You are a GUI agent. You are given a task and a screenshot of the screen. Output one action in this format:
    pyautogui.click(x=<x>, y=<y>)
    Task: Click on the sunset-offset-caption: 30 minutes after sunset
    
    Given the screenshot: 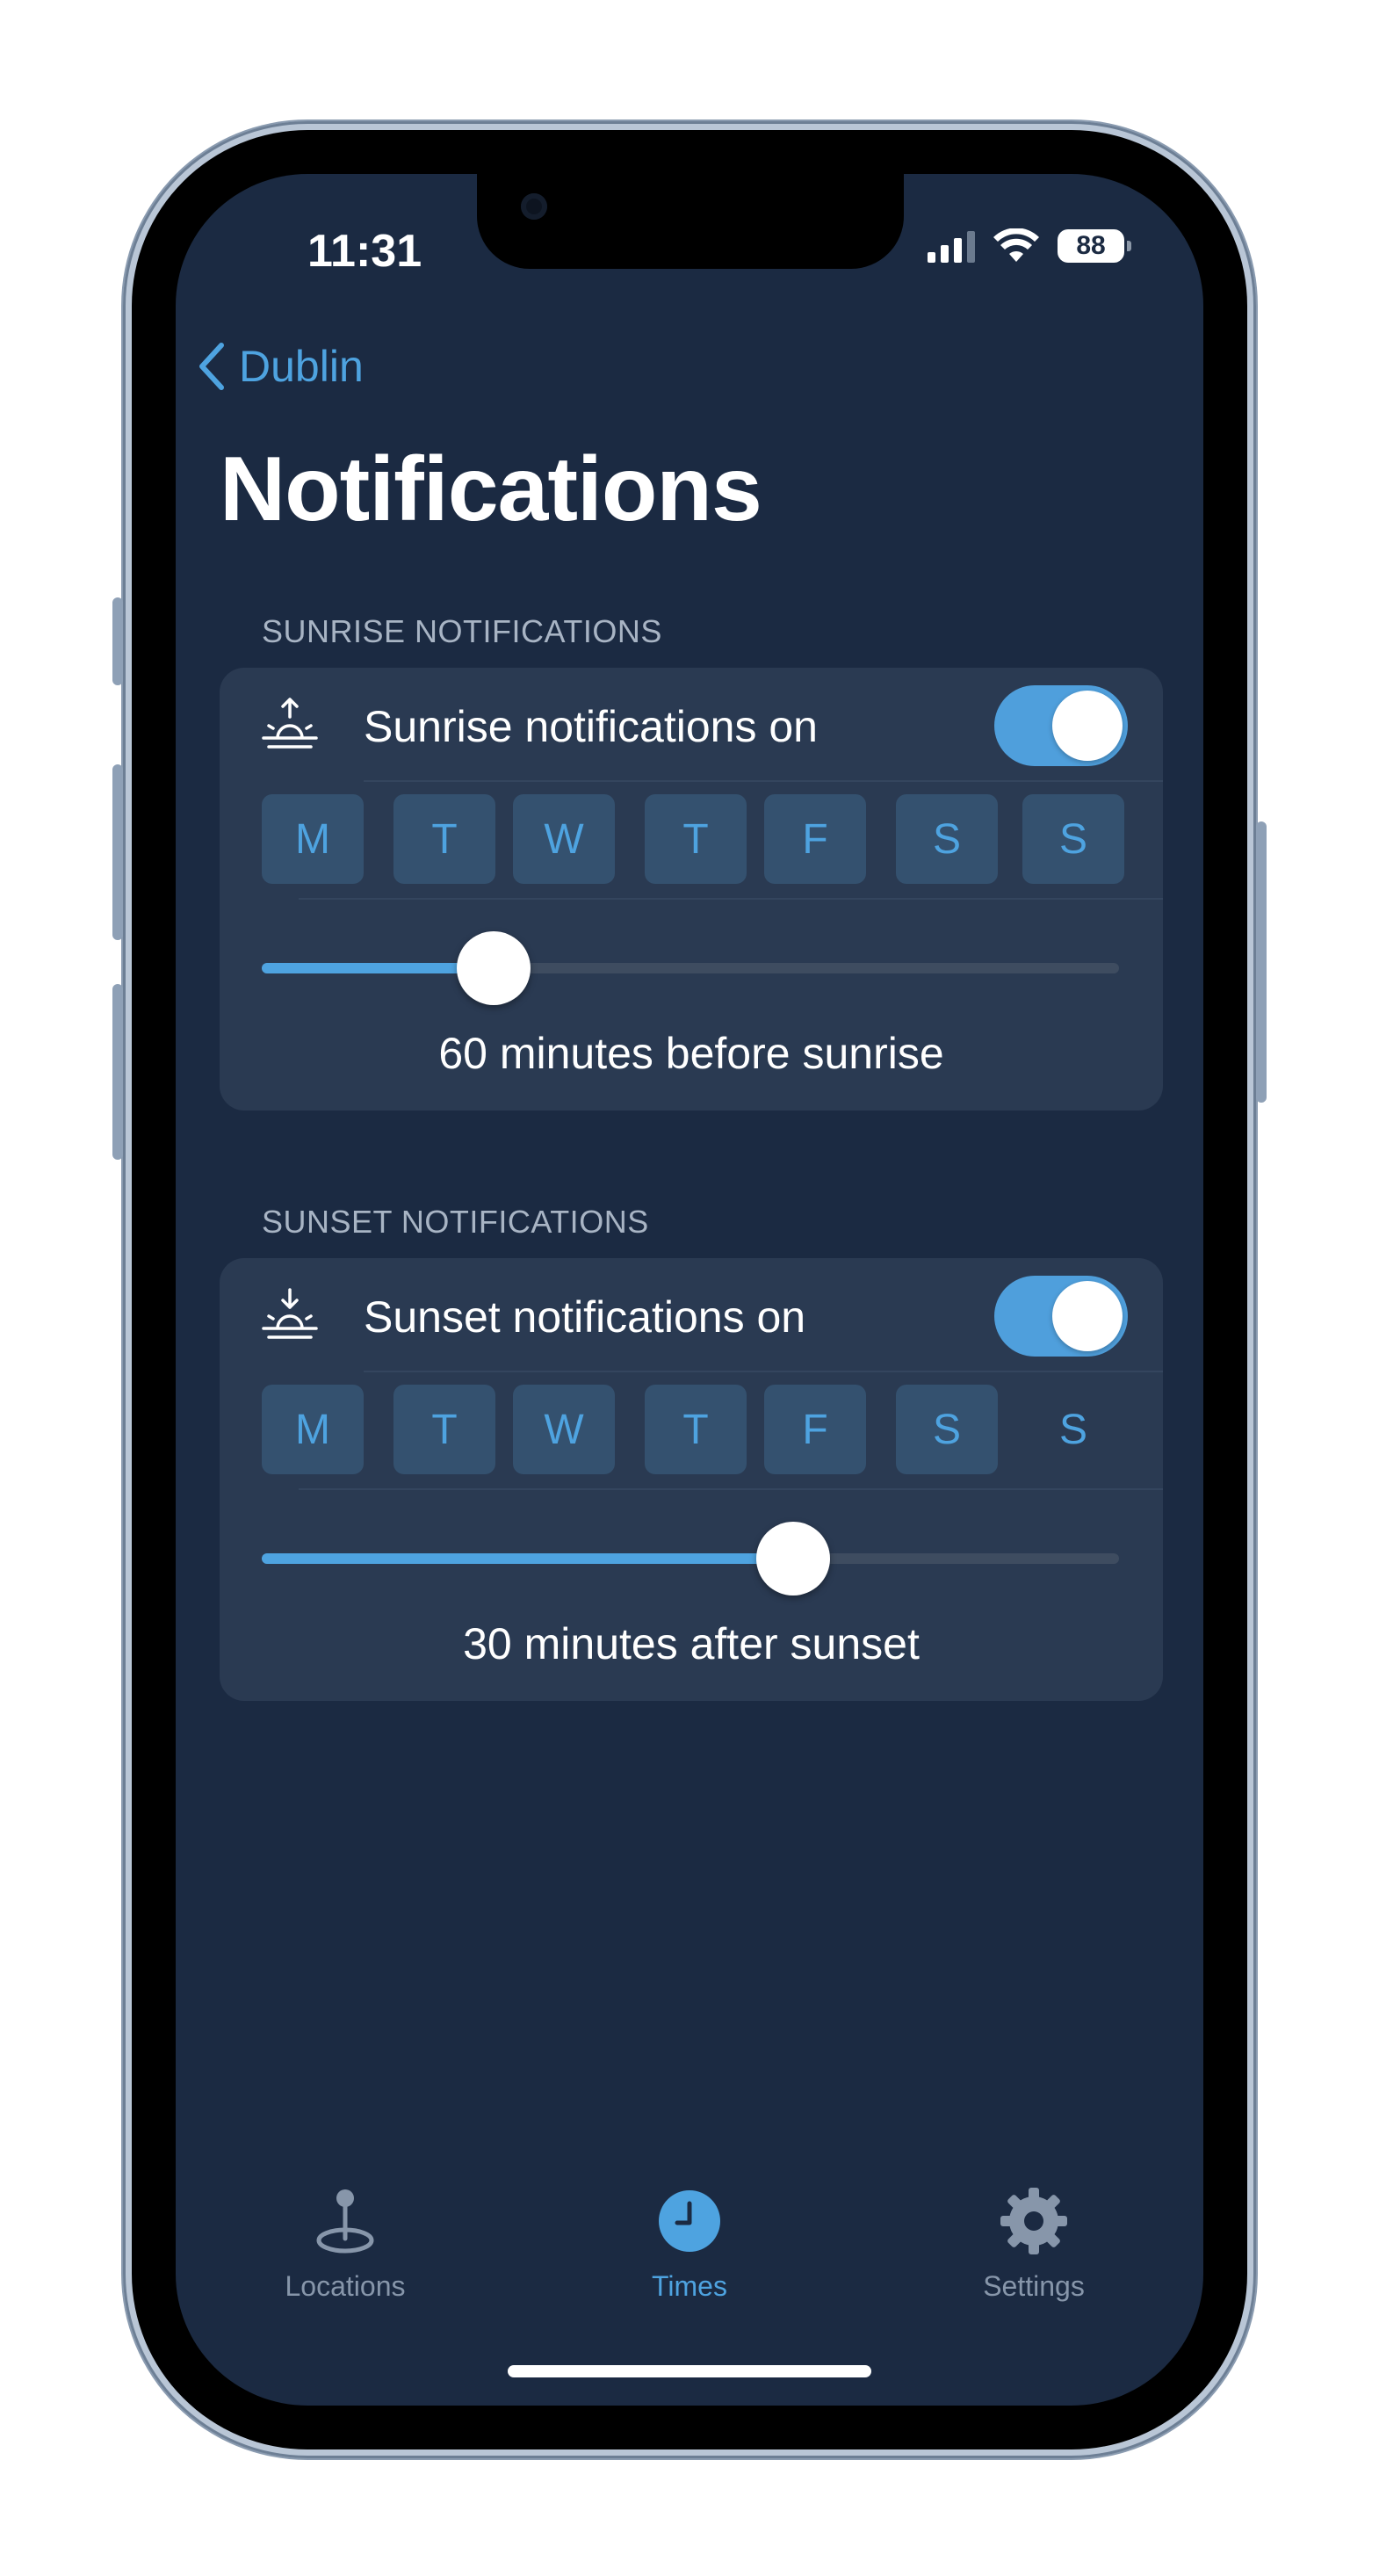 What is the action you would take?
    pyautogui.click(x=691, y=1643)
    